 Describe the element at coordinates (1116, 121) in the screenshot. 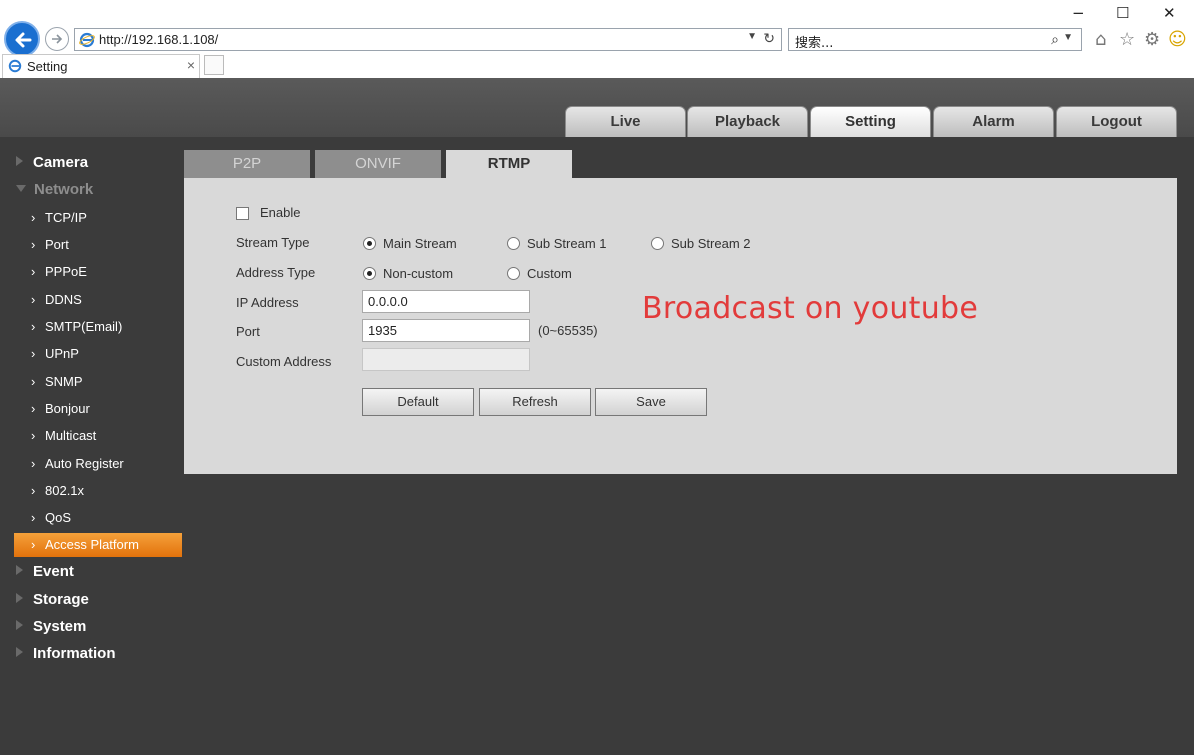

I see `nav-logout: Logout` at that location.